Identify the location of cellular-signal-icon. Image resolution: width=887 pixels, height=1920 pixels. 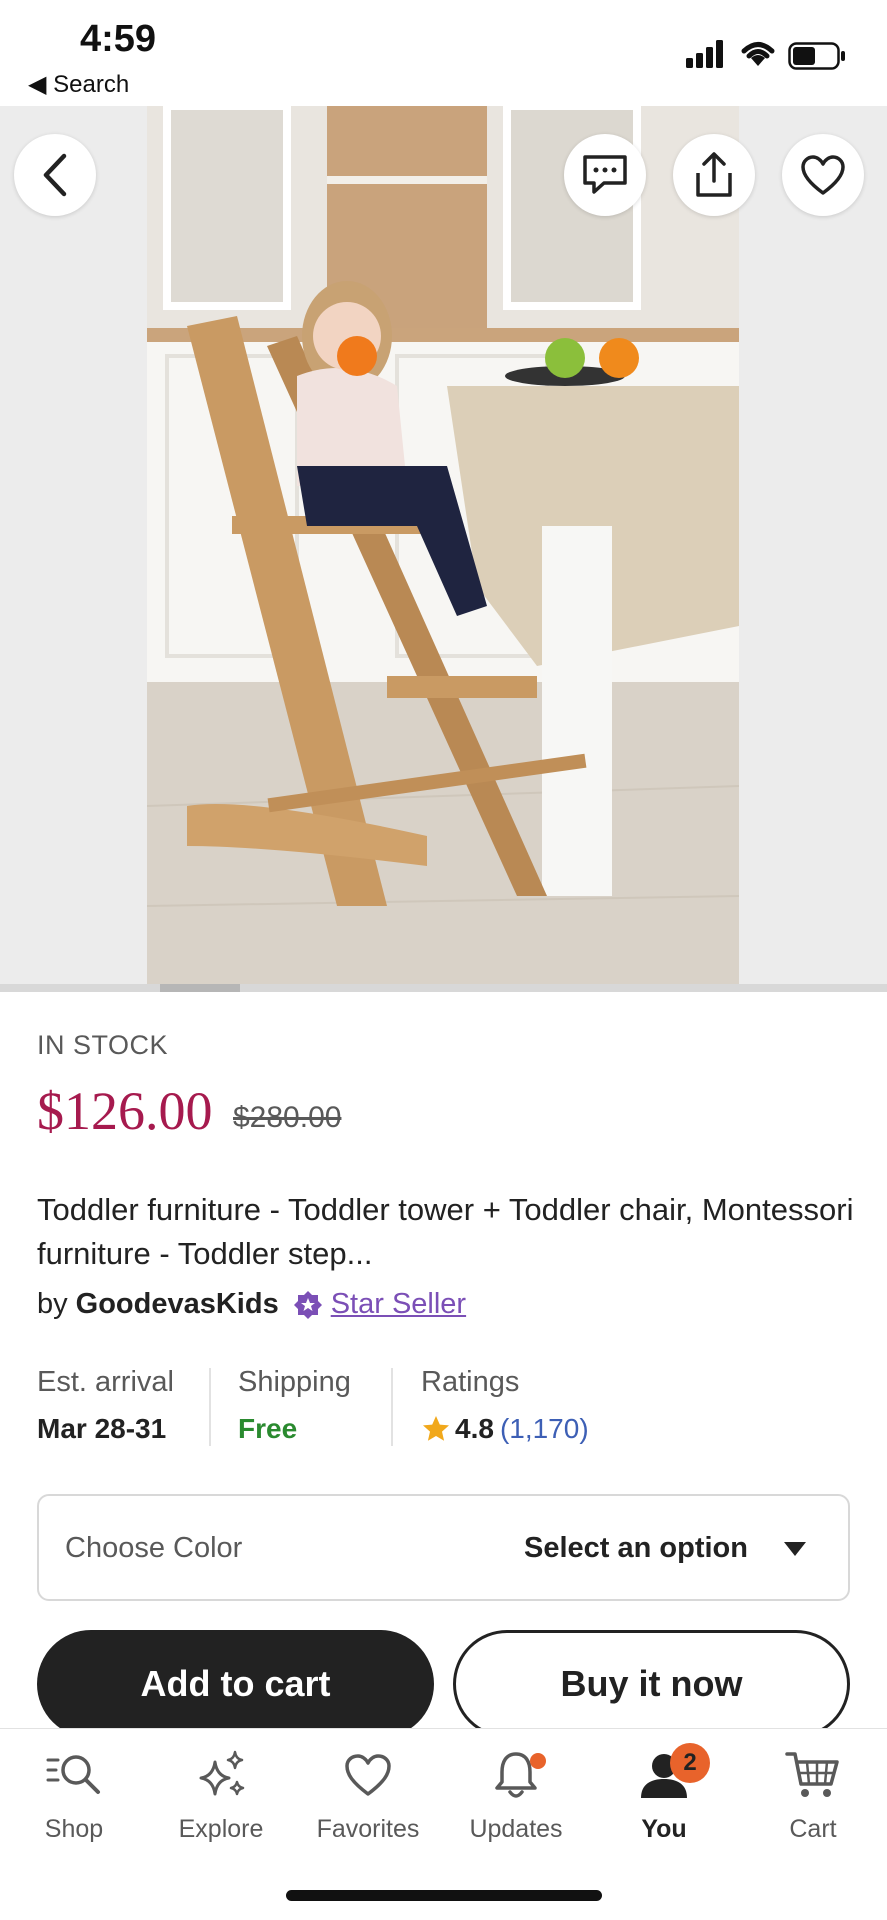
(704, 54).